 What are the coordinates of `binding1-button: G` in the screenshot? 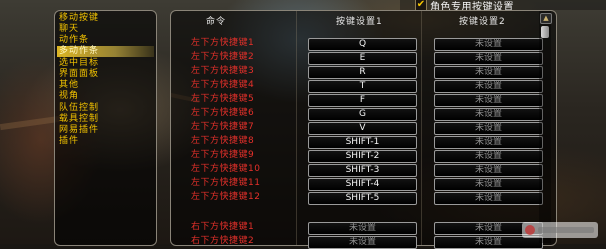 It's located at (362, 114).